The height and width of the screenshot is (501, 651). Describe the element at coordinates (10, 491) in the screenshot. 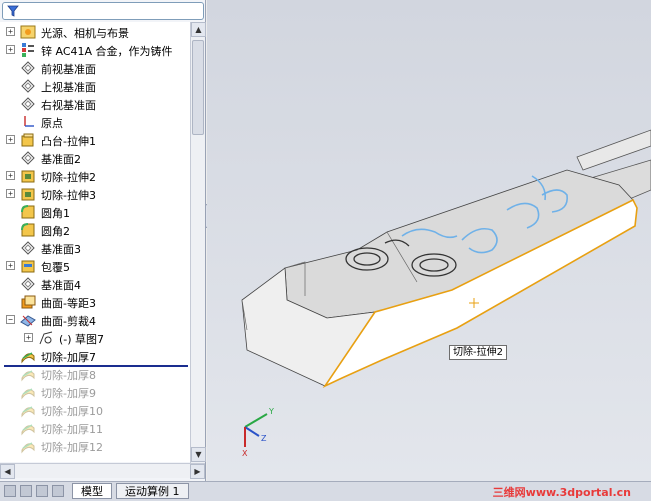

I see `tab-first-button` at that location.